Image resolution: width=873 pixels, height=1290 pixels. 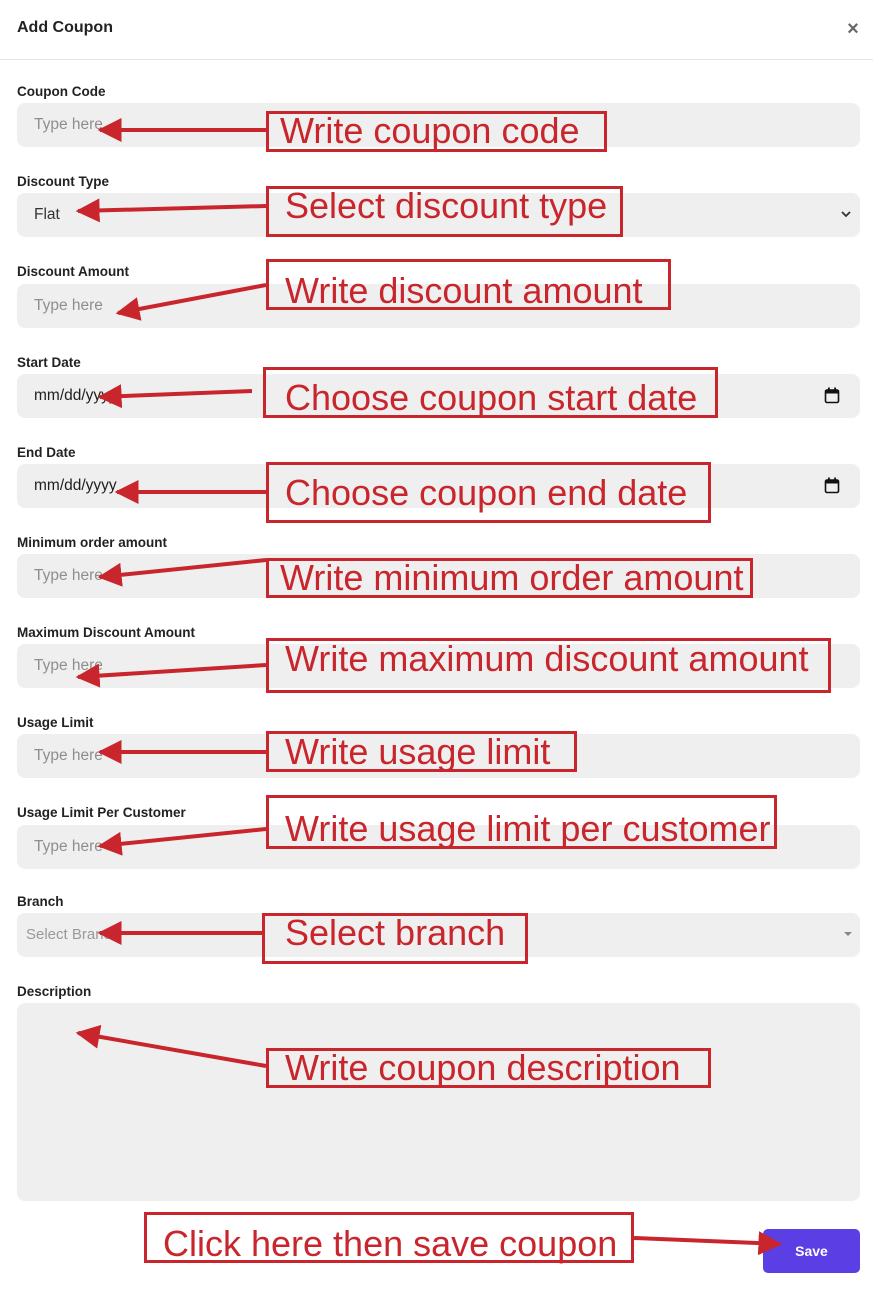 I want to click on annotation-text: Choose coupon end date, so click(x=486, y=492).